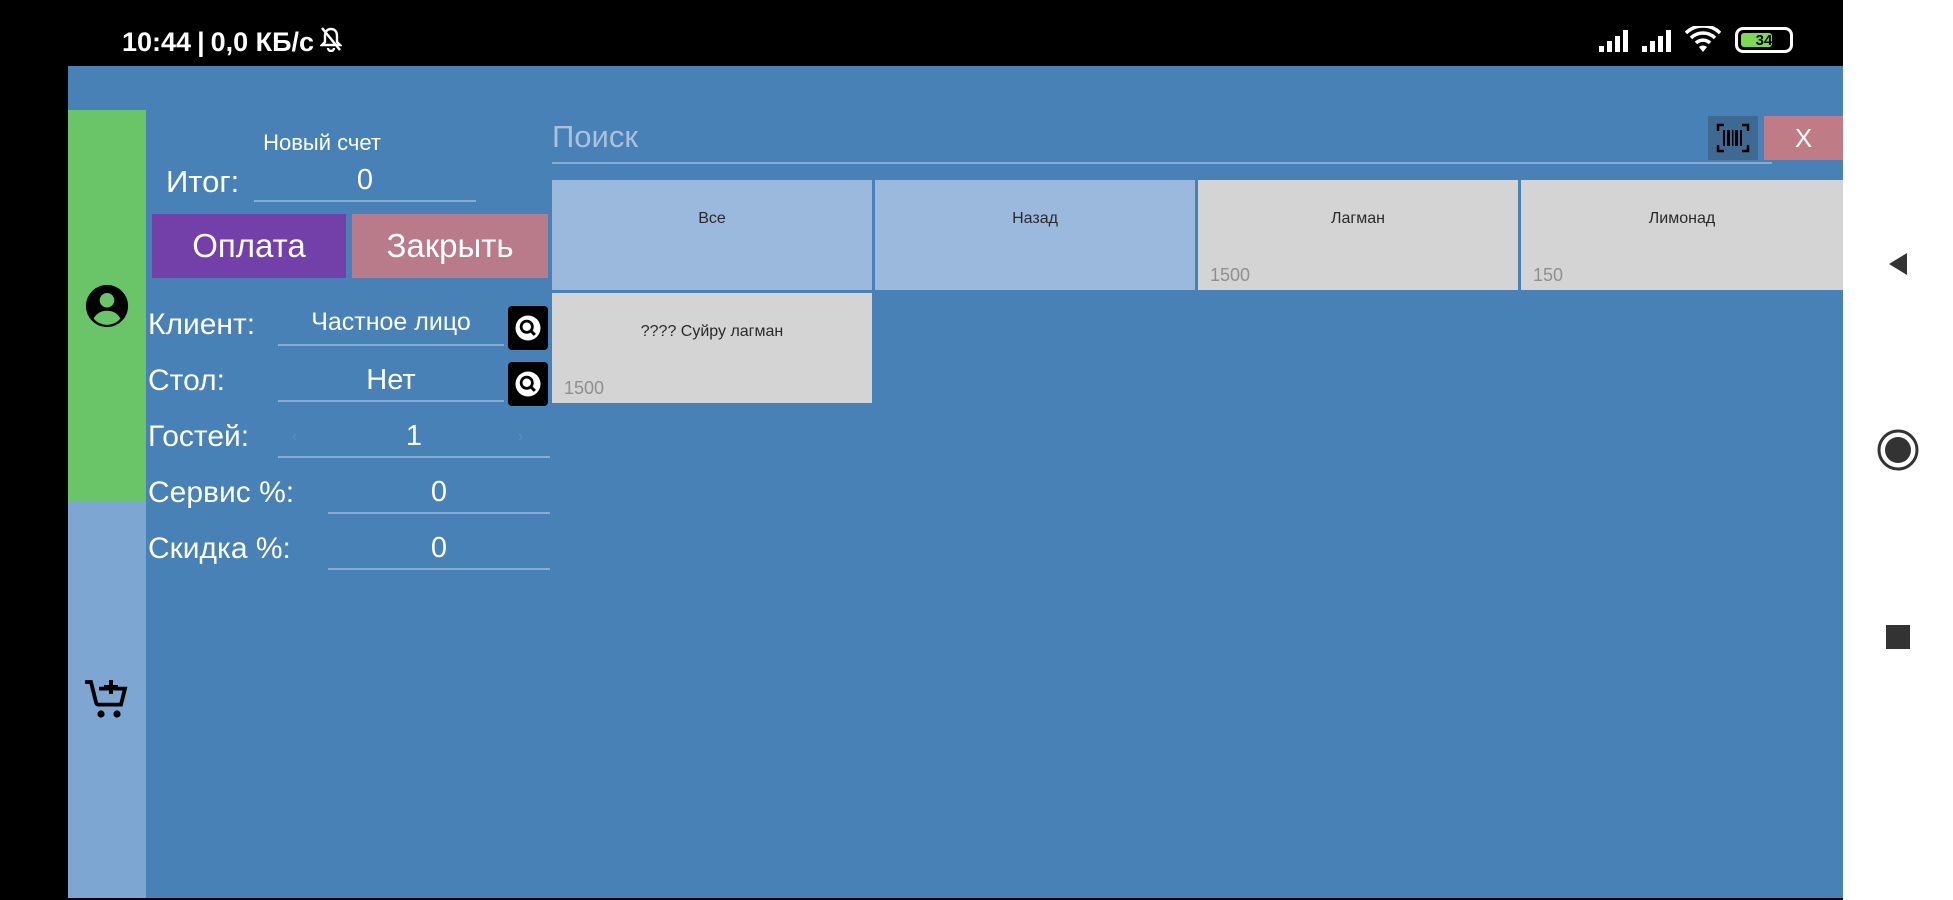 This screenshot has width=1953, height=900. I want to click on product-tile: ???? Суйру лагман 1500, so click(712, 348).